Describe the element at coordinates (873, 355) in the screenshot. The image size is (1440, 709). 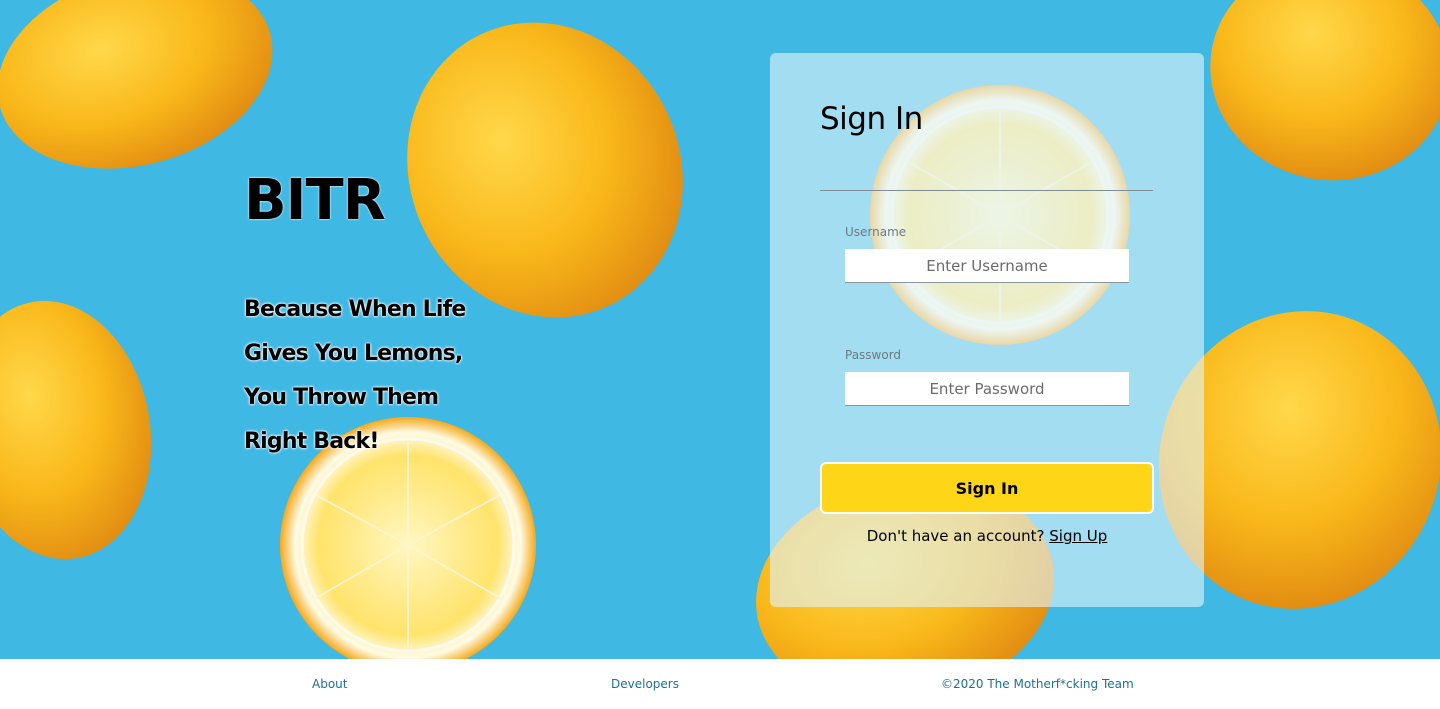
I see `password-label: Password` at that location.